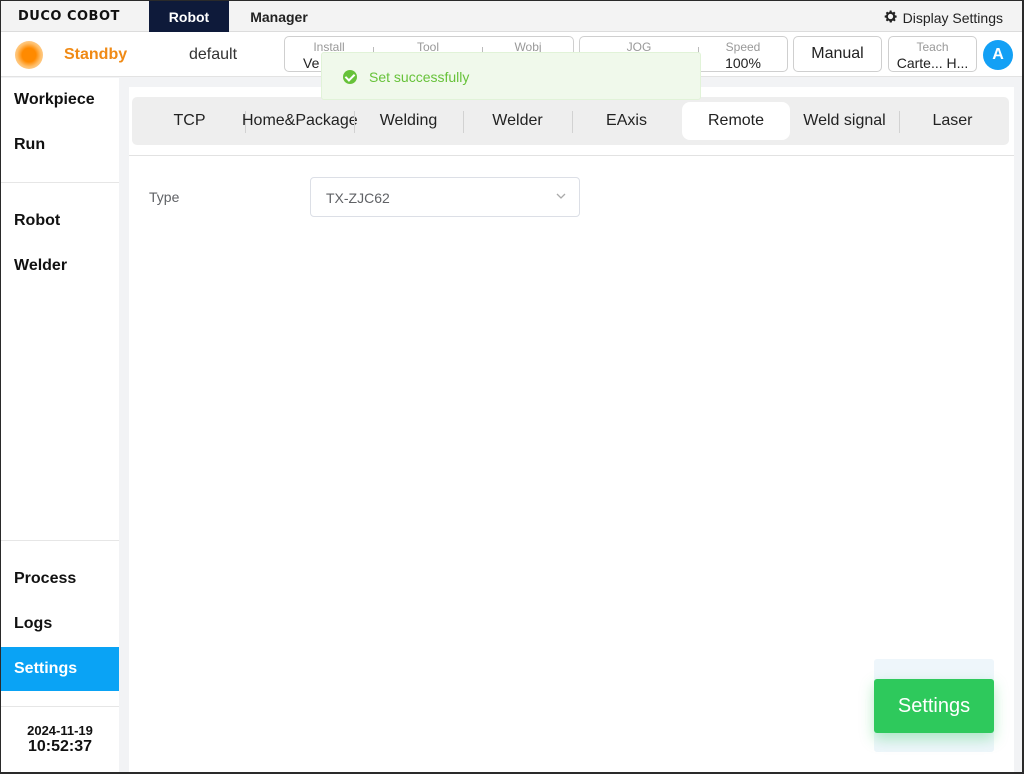 This screenshot has width=1024, height=774. I want to click on type-select: TX-ZJC62, so click(445, 197).